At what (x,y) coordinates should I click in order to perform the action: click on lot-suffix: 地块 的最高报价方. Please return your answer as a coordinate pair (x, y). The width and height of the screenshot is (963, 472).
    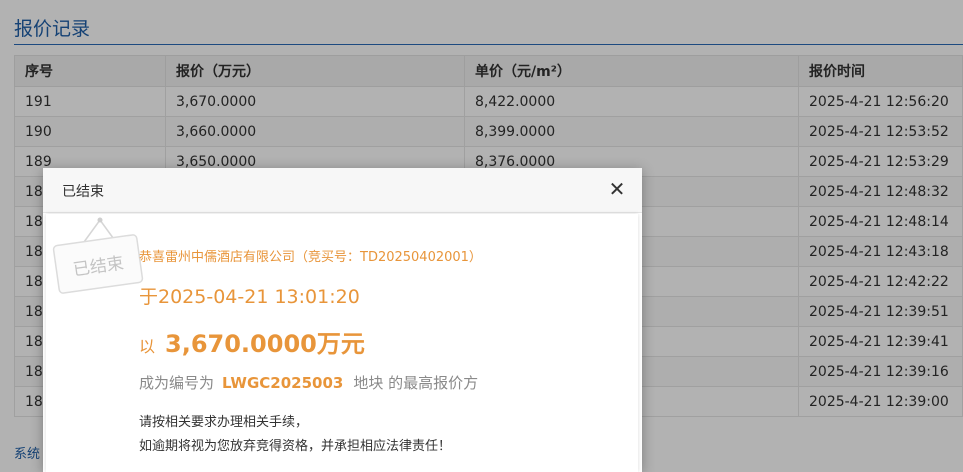
    Looking at the image, I should click on (416, 383).